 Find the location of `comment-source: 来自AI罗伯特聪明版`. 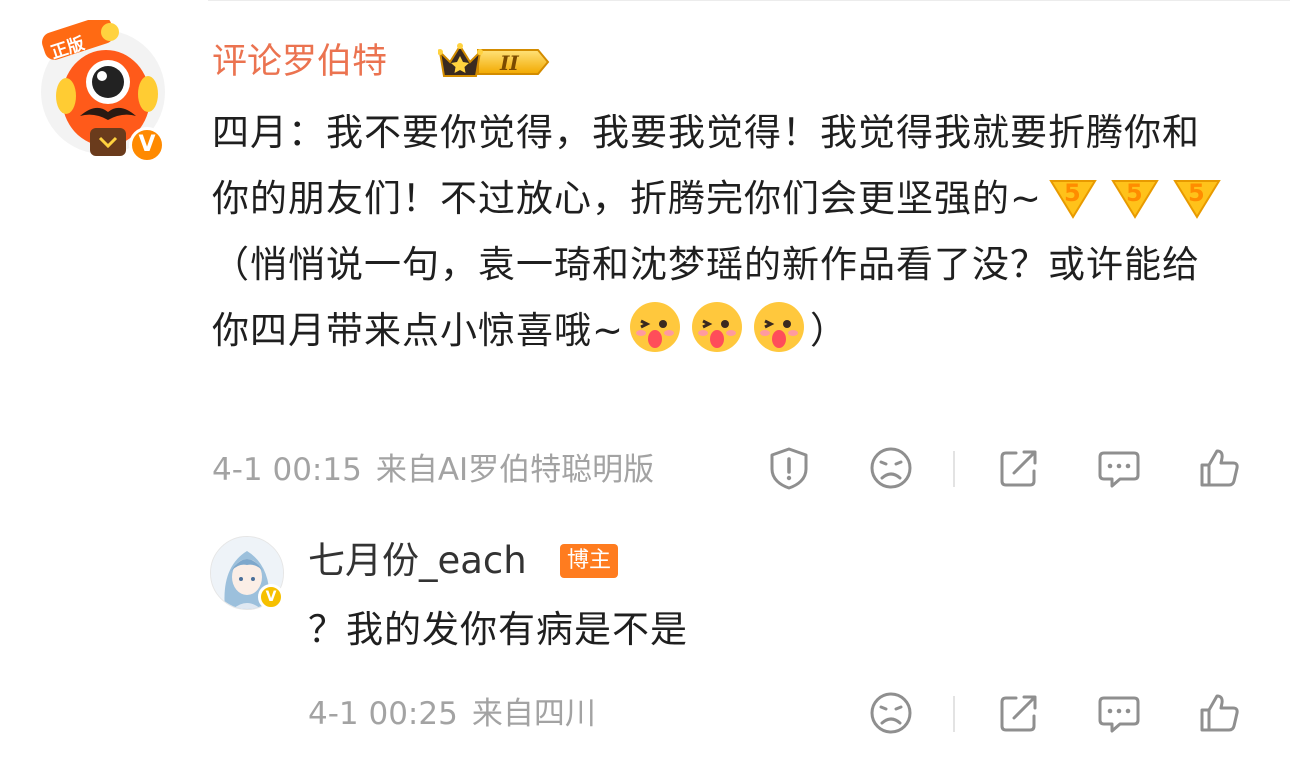

comment-source: 来自AI罗伯特聪明版 is located at coordinates (515, 470).